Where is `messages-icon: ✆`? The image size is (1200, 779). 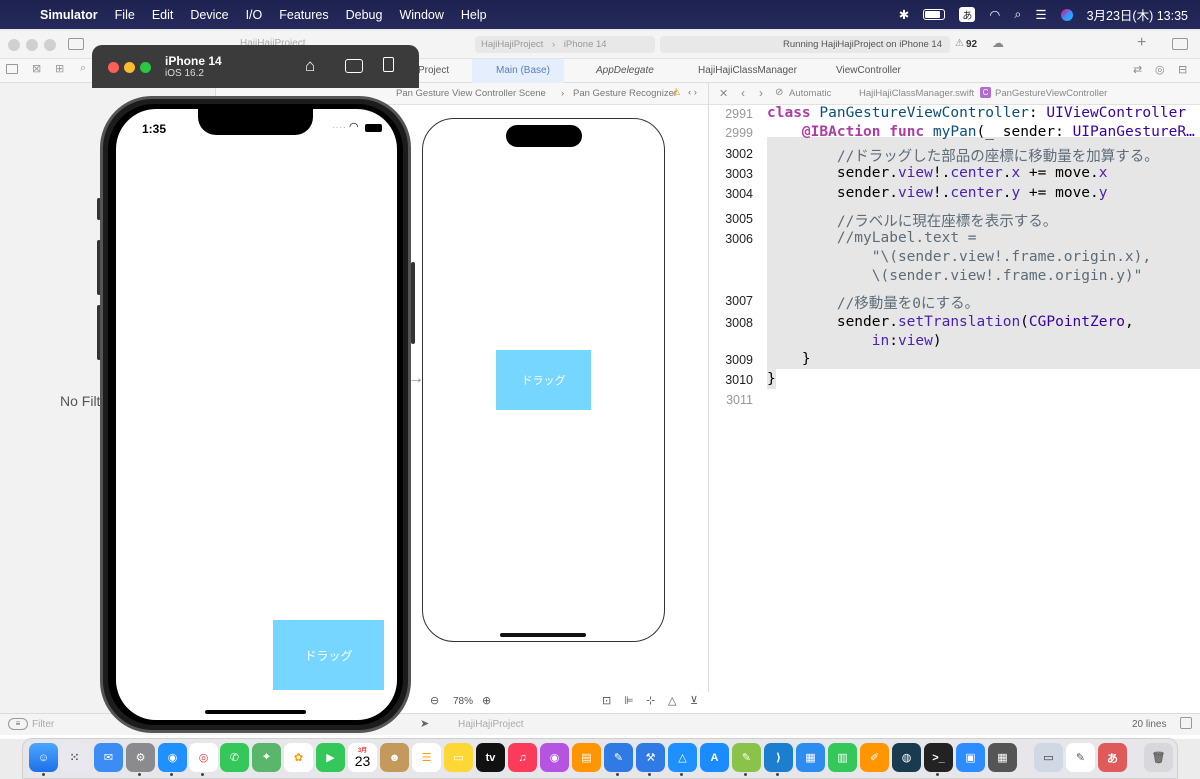 messages-icon: ✆ is located at coordinates (234, 757).